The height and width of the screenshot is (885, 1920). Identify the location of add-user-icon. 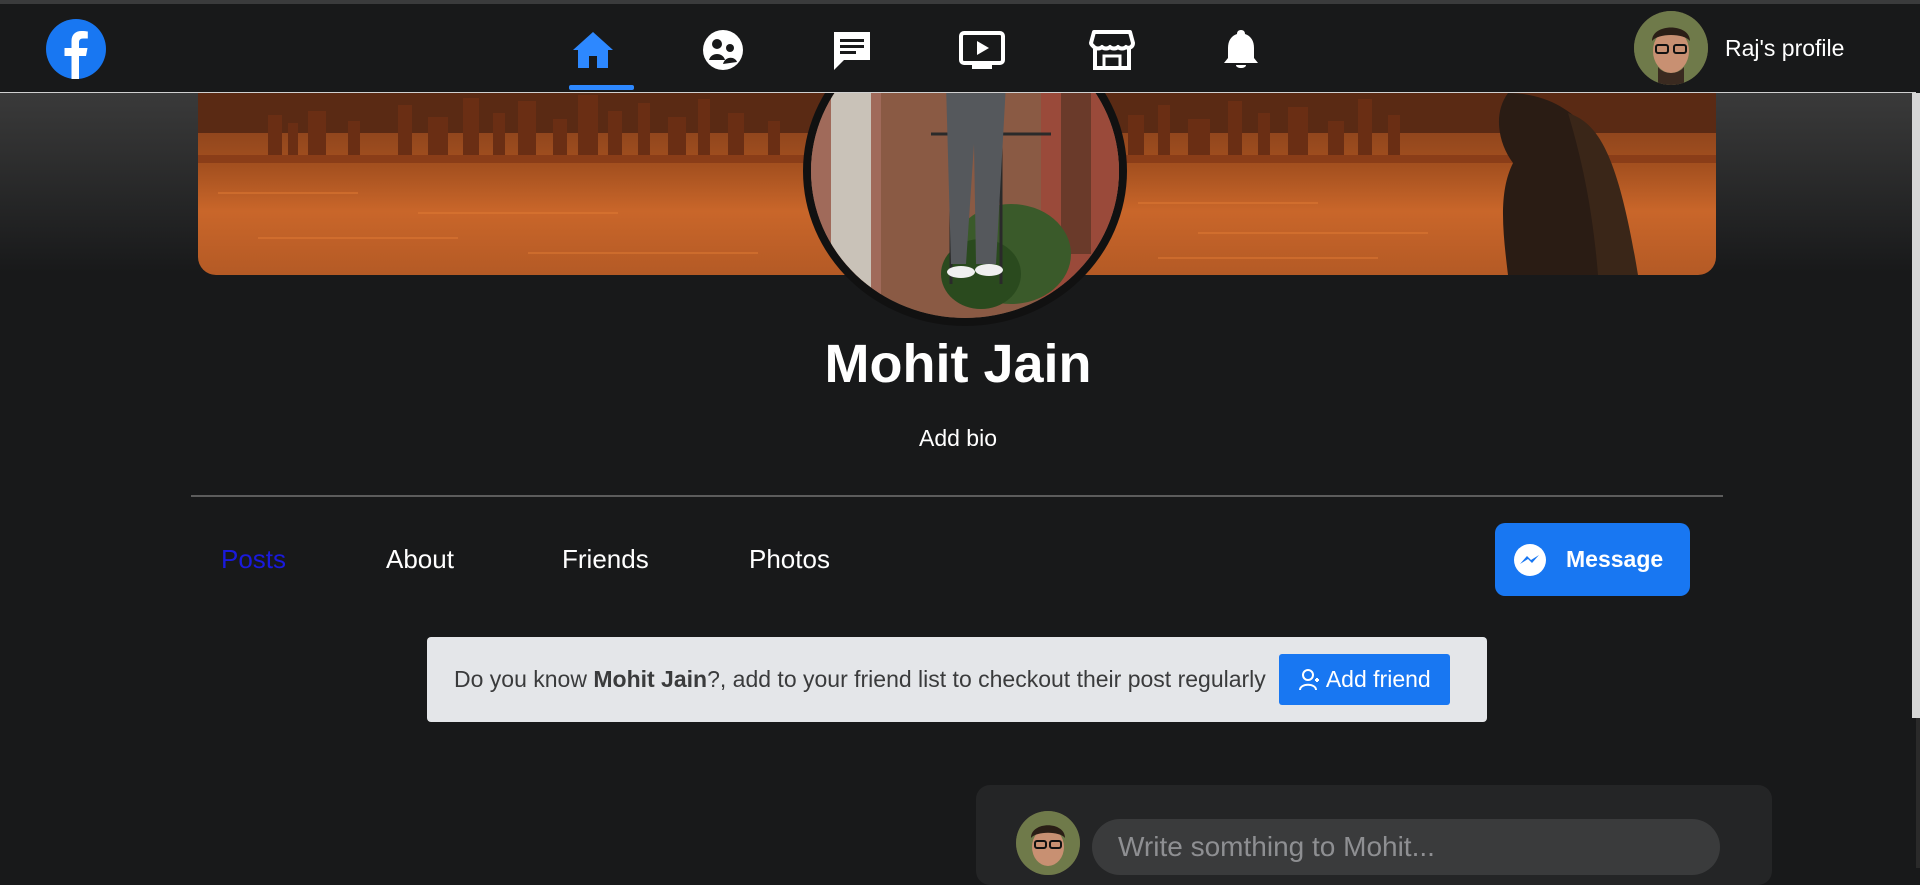
(1308, 679).